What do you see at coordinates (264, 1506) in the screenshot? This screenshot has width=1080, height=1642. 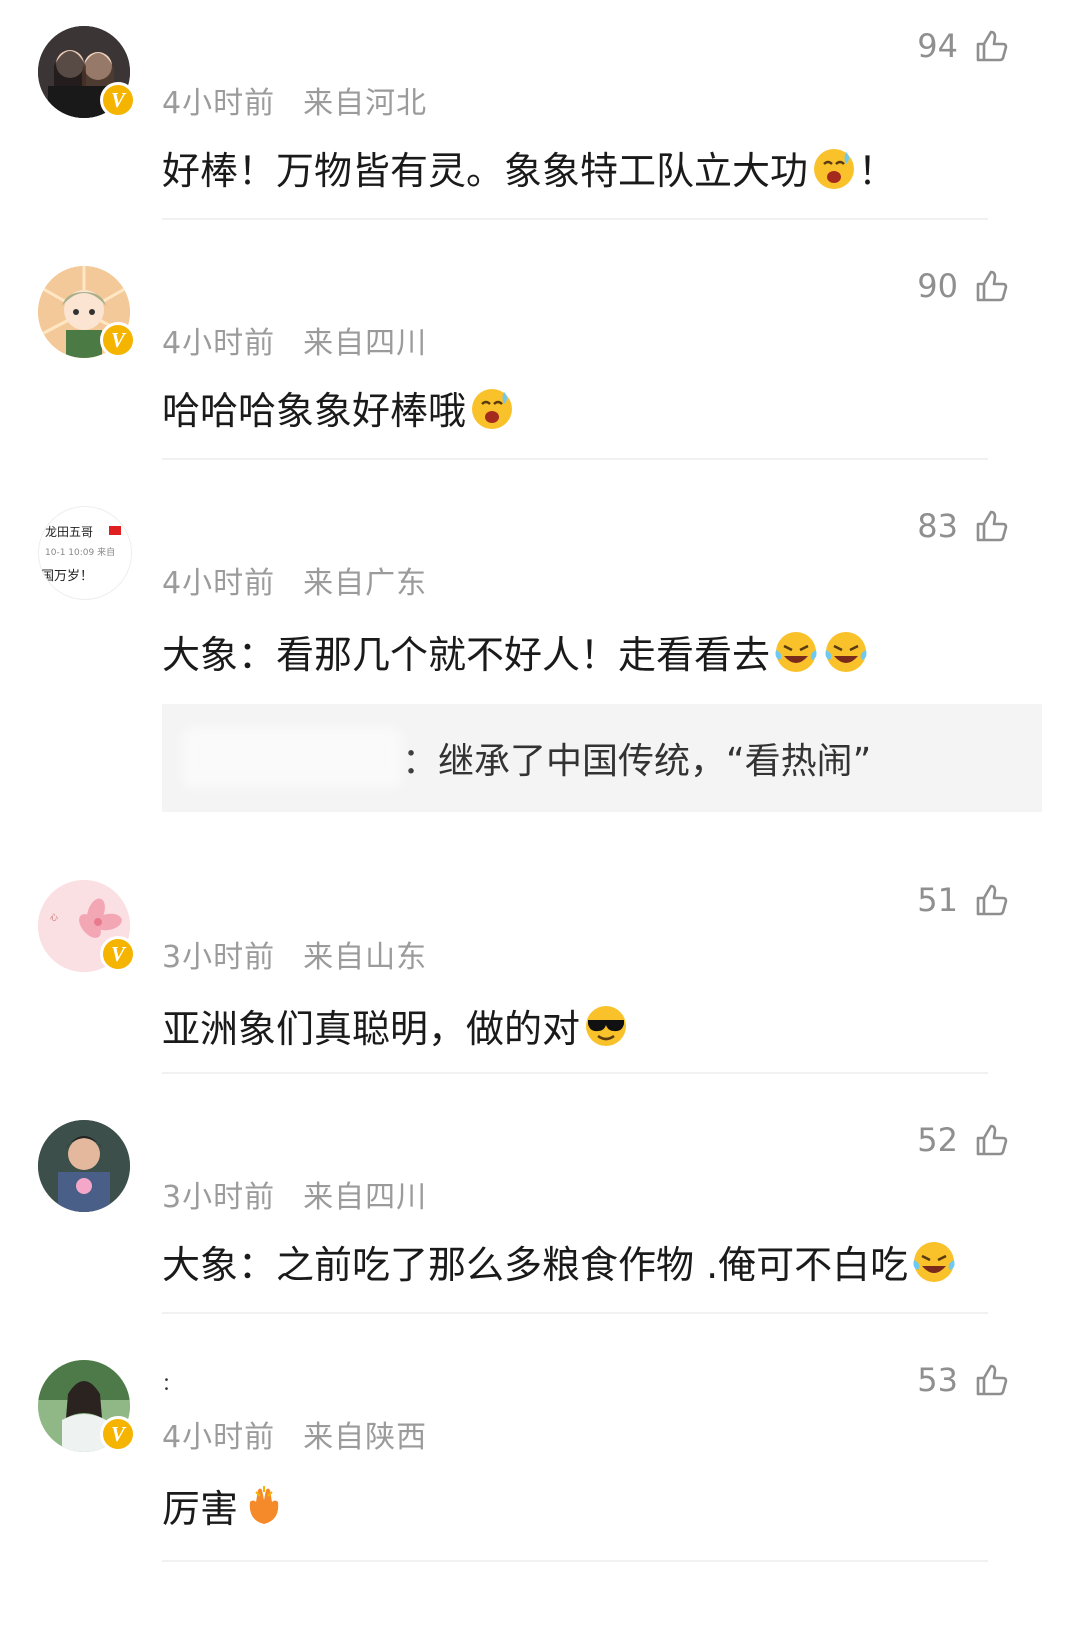 I see `clapping-hands-emoji-icon` at bounding box center [264, 1506].